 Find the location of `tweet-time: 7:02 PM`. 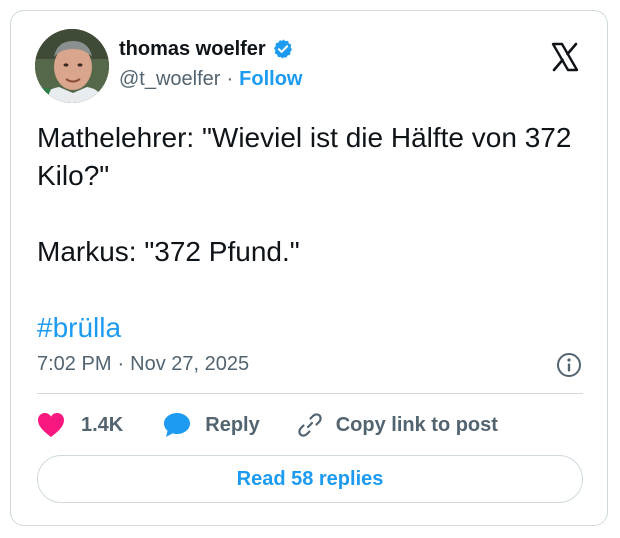

tweet-time: 7:02 PM is located at coordinates (74, 364).